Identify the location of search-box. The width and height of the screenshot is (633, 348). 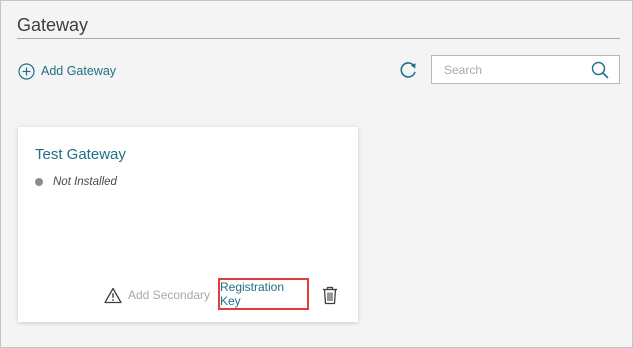
(525, 69).